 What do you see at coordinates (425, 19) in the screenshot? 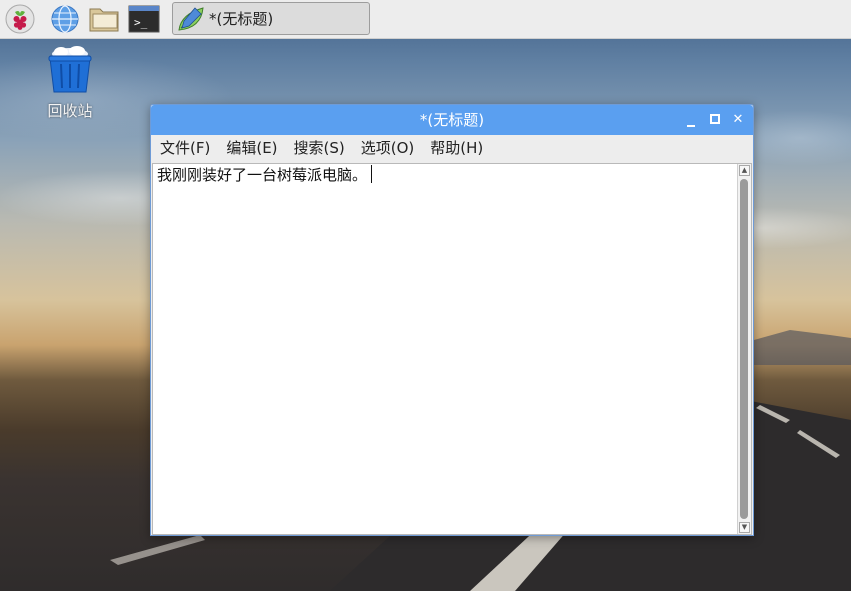
I see `taskbar: >_ *(无标题)` at bounding box center [425, 19].